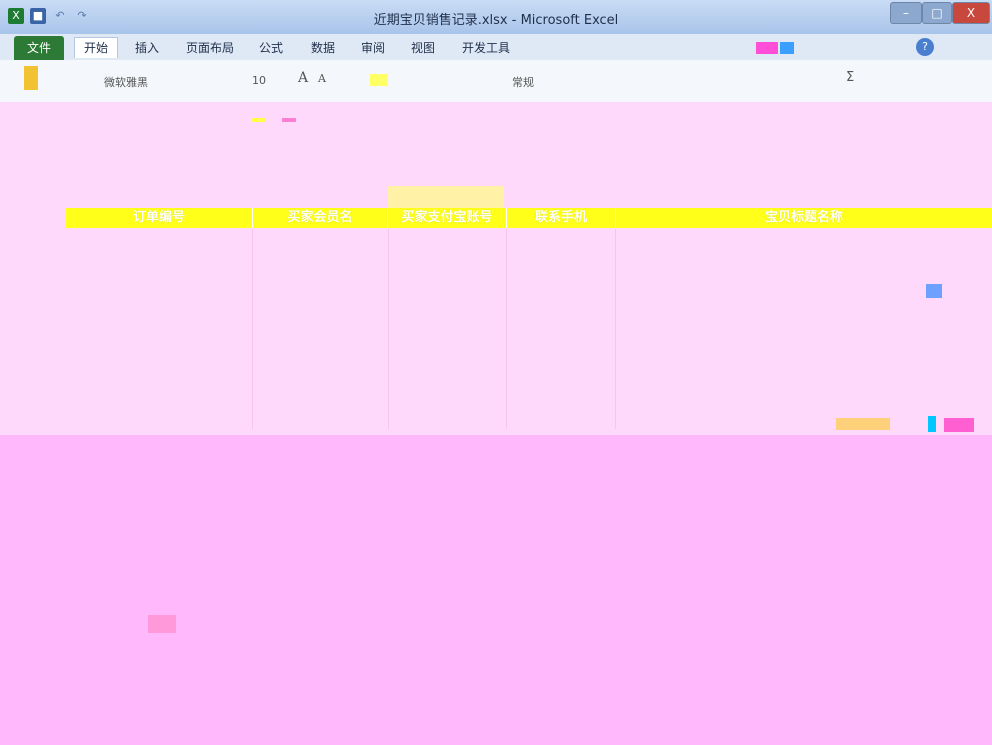 Image resolution: width=992 pixels, height=745 pixels. What do you see at coordinates (447, 217) in the screenshot?
I see `header-alipay-account: 买家支付宝账号` at bounding box center [447, 217].